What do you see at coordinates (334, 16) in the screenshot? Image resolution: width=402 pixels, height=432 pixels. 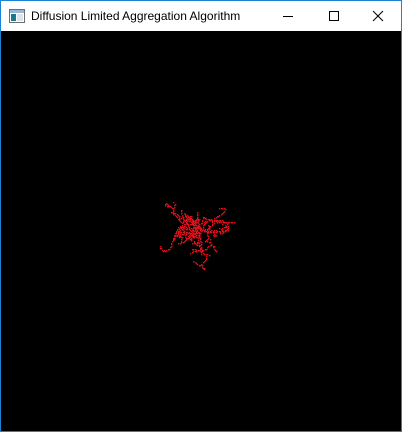 I see `maximize-button` at bounding box center [334, 16].